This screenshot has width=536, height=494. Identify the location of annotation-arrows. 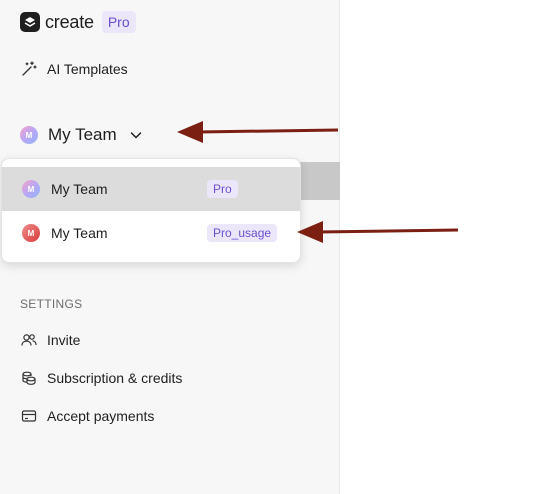
(318, 182).